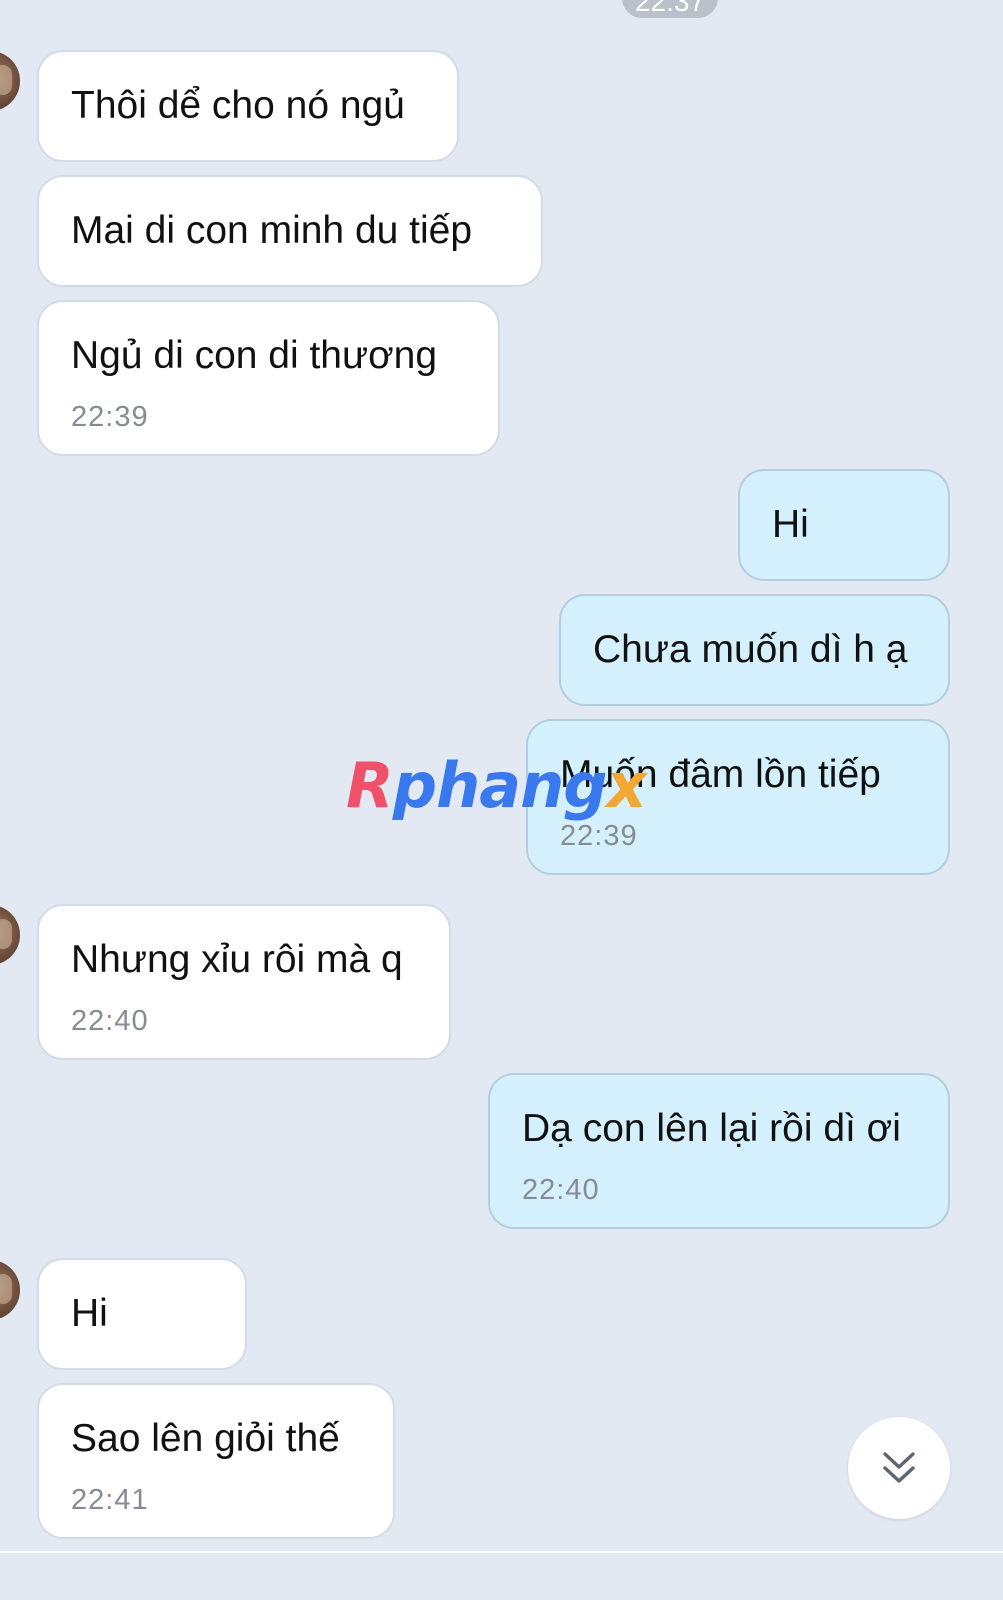  I want to click on message-bubble-incoming: Ngủ di con di thương 22:39, so click(268, 378).